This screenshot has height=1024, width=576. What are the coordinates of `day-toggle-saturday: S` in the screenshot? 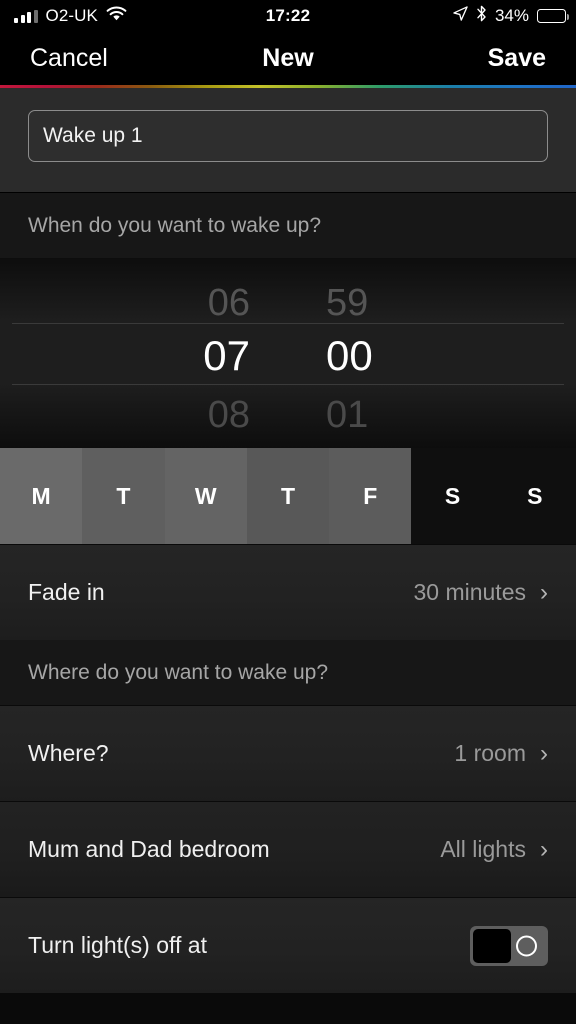 It's located at (452, 496).